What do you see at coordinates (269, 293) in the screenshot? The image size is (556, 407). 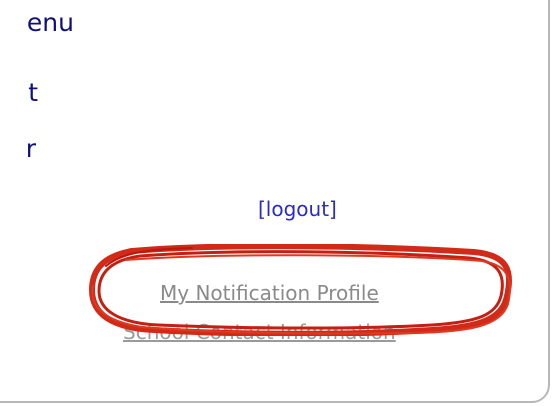 I see `notification-profile-link: My Notification Profile` at bounding box center [269, 293].